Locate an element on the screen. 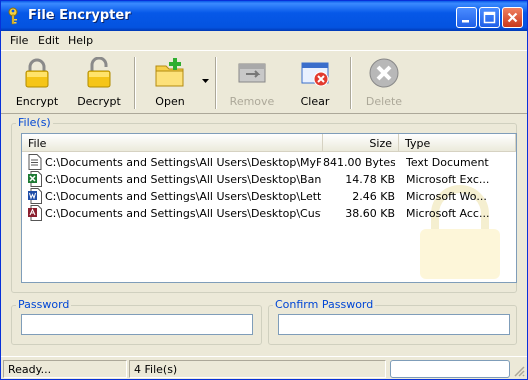  unlocked-padlock-icon is located at coordinates (99, 72).